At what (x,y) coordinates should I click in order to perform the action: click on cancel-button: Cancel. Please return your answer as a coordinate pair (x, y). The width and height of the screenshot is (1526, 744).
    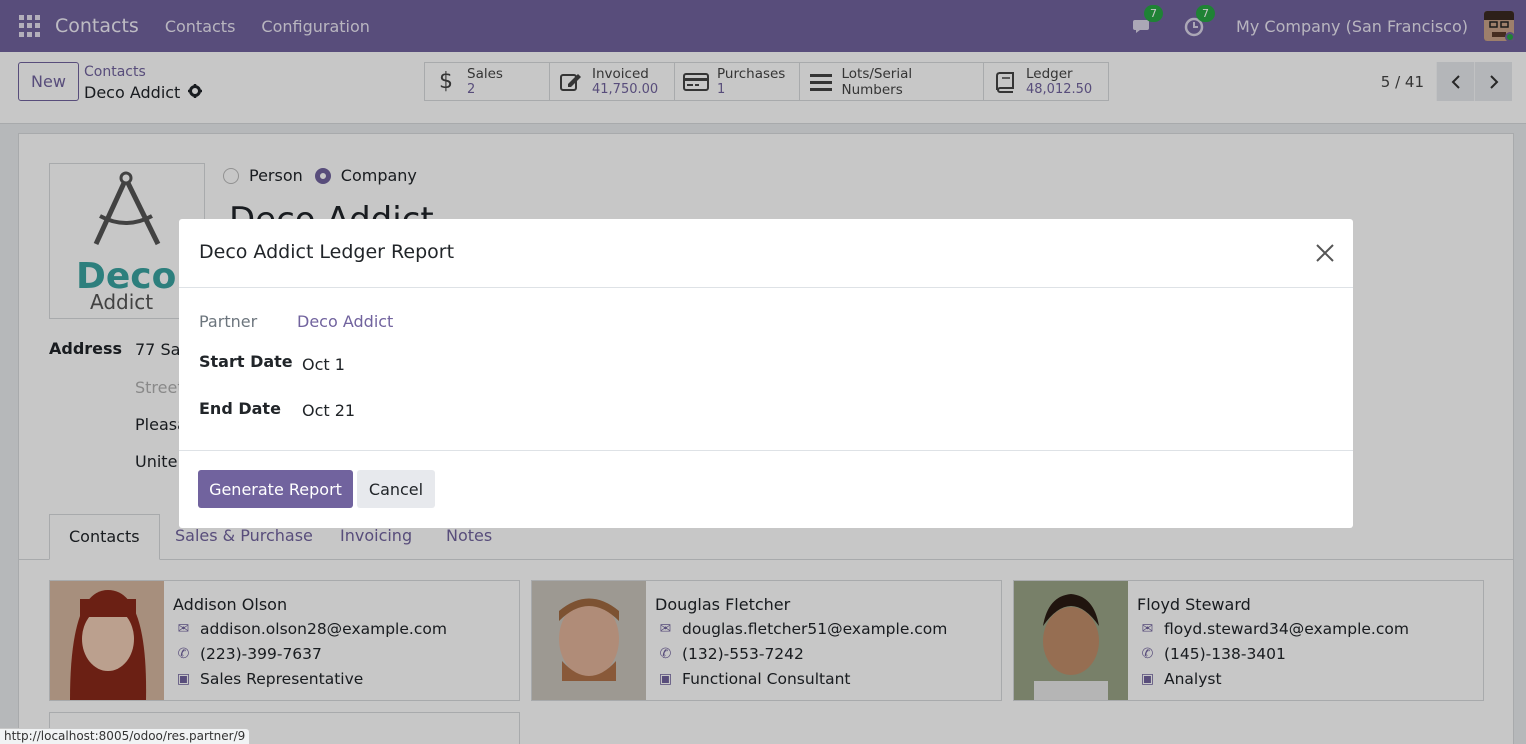
    Looking at the image, I should click on (396, 489).